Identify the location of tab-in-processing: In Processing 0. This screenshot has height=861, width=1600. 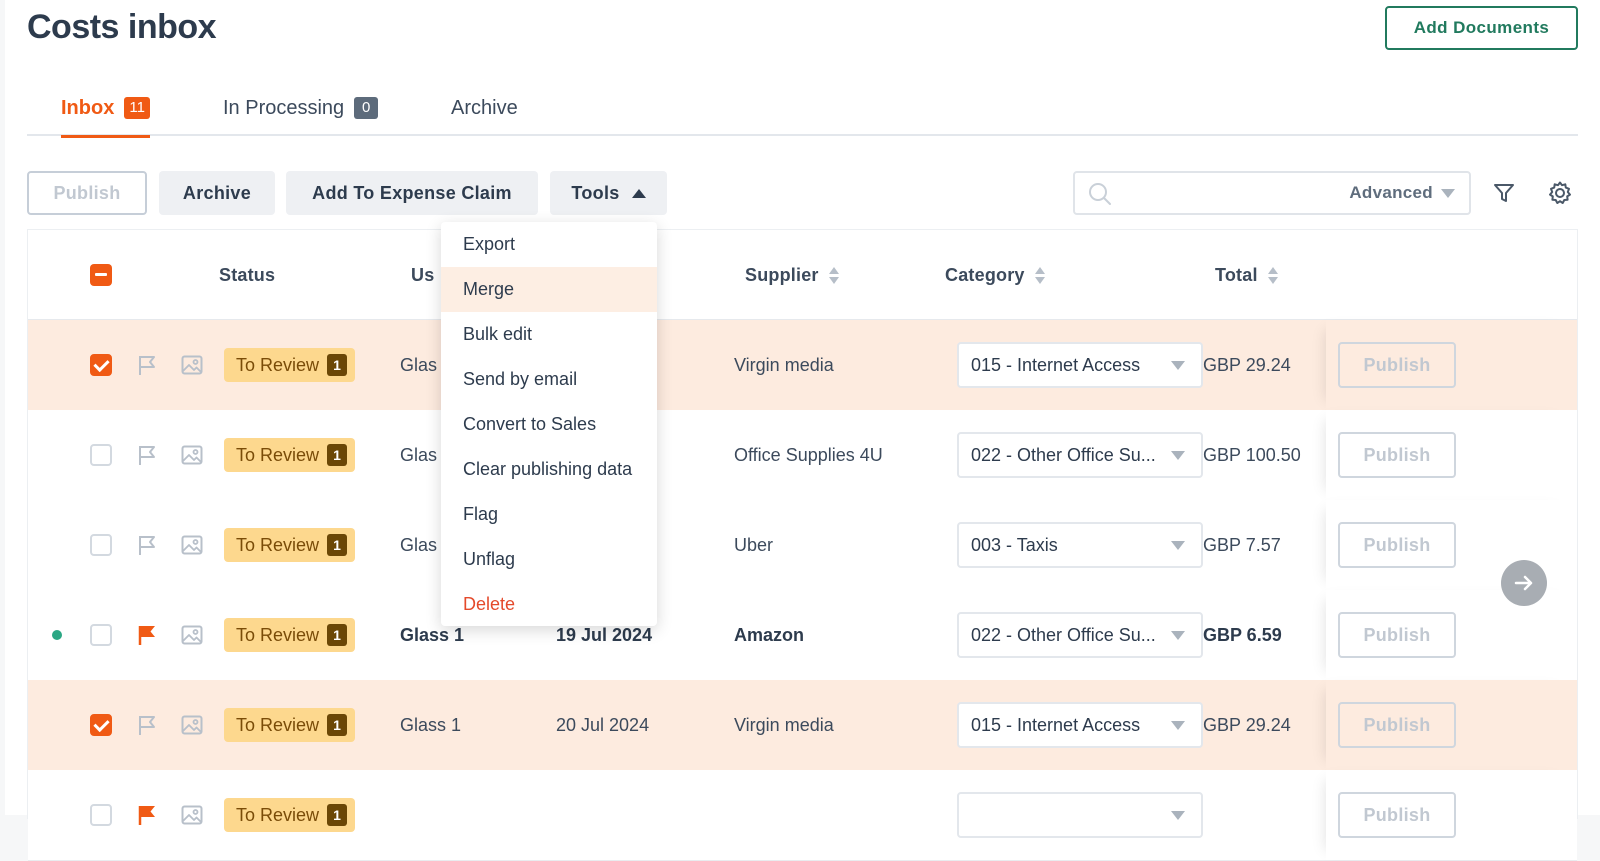
(301, 108).